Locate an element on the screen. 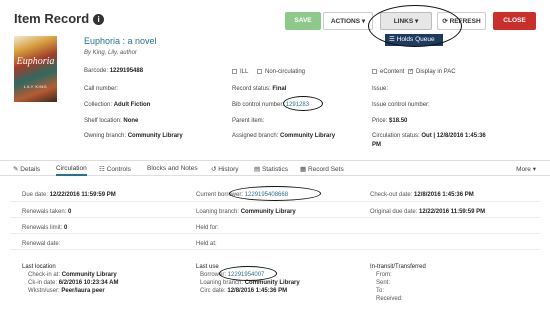  tab-record-sets: ▦ Record Sets is located at coordinates (322, 169).